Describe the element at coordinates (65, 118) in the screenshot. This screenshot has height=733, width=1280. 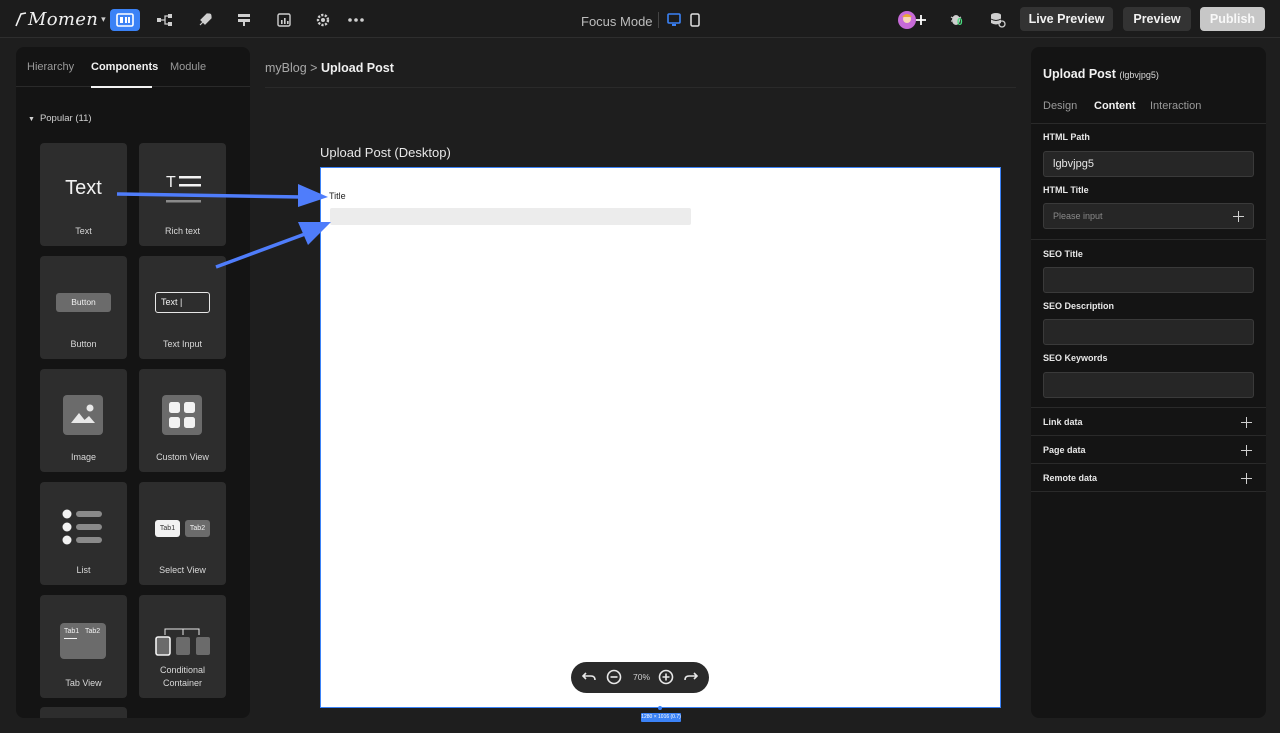
I see `group-label: Popular (11)` at that location.